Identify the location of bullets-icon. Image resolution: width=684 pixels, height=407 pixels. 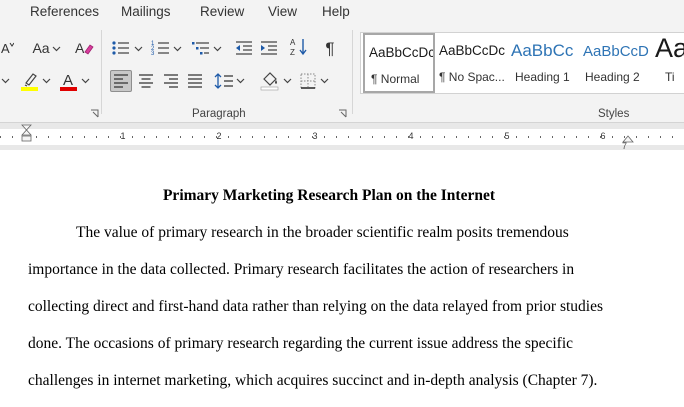
(120, 48).